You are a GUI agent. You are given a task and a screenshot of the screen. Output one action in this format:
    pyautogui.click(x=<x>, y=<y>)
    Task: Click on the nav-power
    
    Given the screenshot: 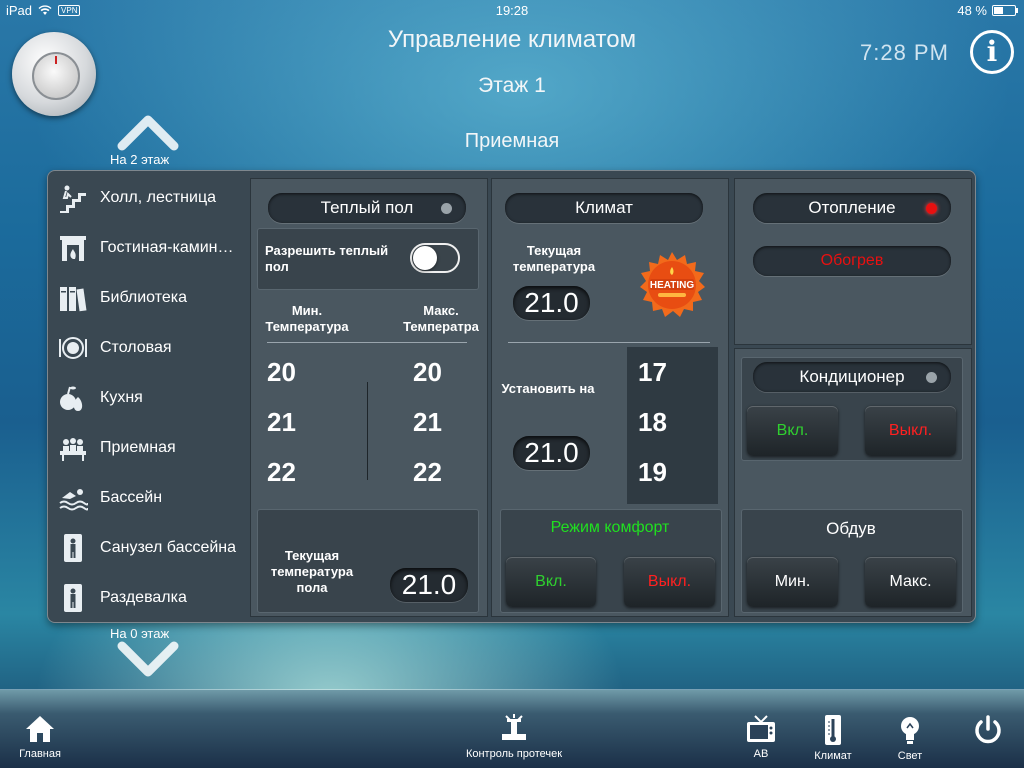 What is the action you would take?
    pyautogui.click(x=988, y=732)
    